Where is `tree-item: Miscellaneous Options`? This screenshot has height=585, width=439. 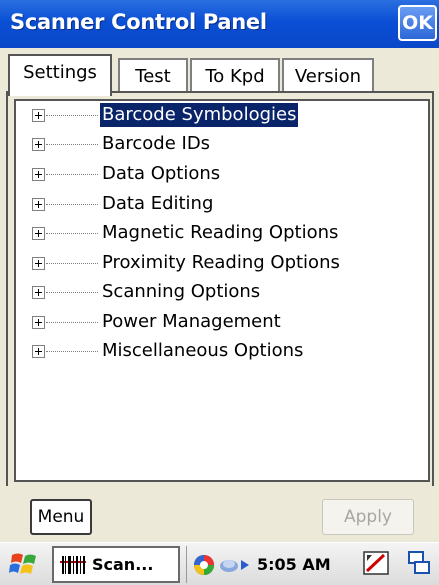
tree-item: Miscellaneous Options is located at coordinates (222, 351).